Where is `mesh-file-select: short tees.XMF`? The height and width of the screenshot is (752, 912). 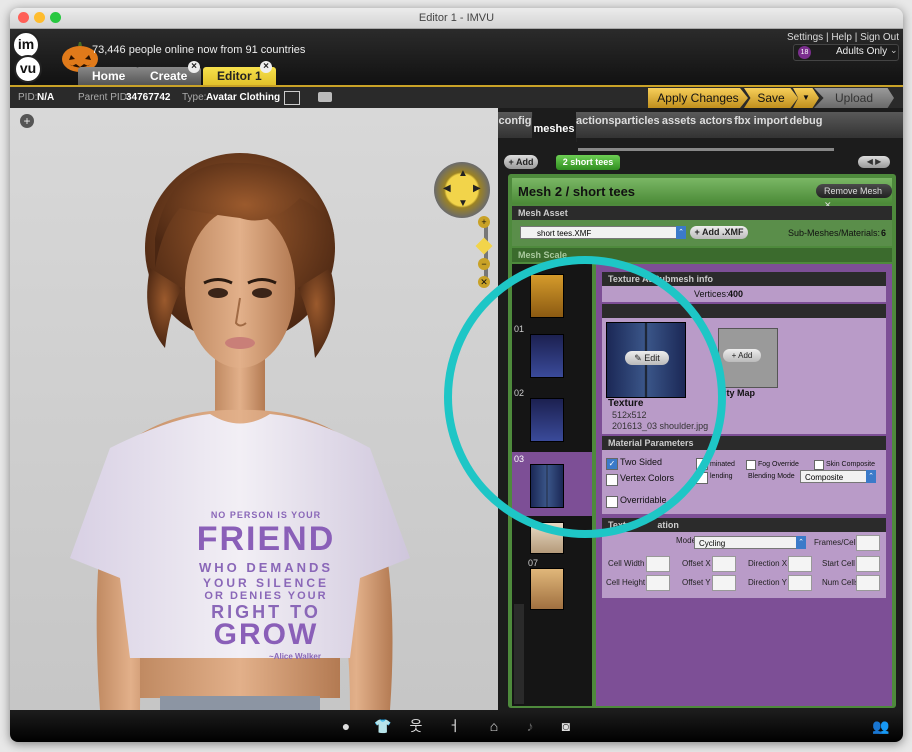
mesh-file-select: short tees.XMF is located at coordinates (602, 232).